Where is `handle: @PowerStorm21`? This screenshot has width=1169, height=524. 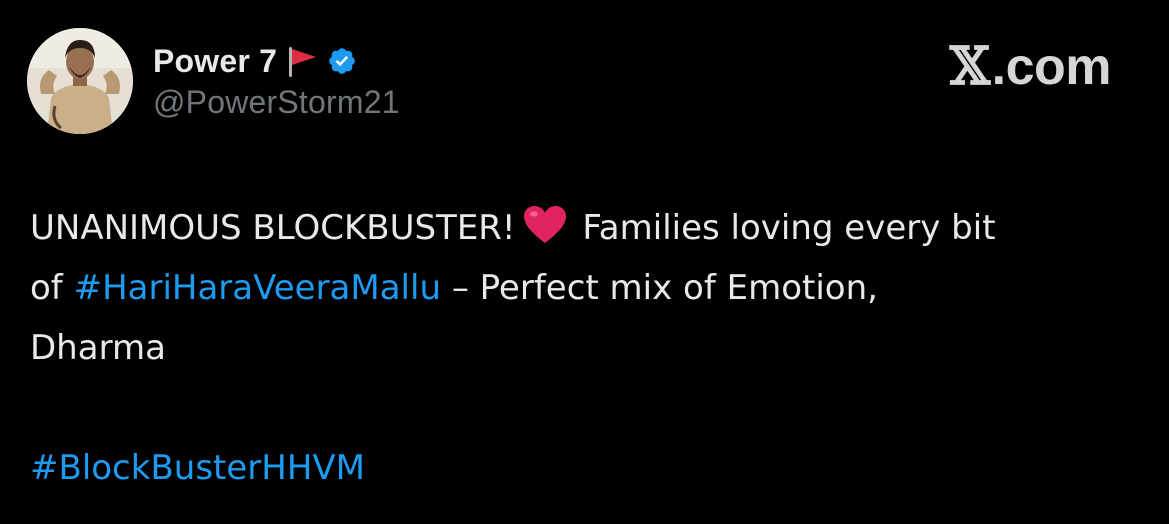
handle: @PowerStorm21 is located at coordinates (276, 102).